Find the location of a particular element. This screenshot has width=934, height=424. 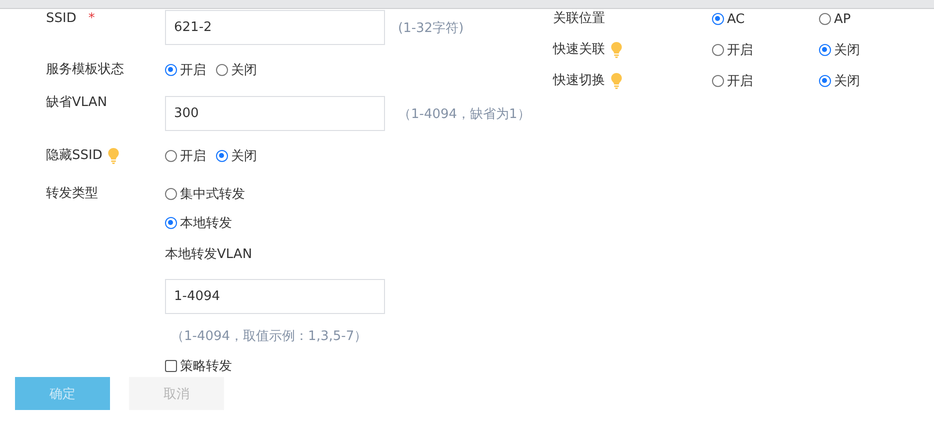

field-label: 服务模板状态 is located at coordinates (85, 70).